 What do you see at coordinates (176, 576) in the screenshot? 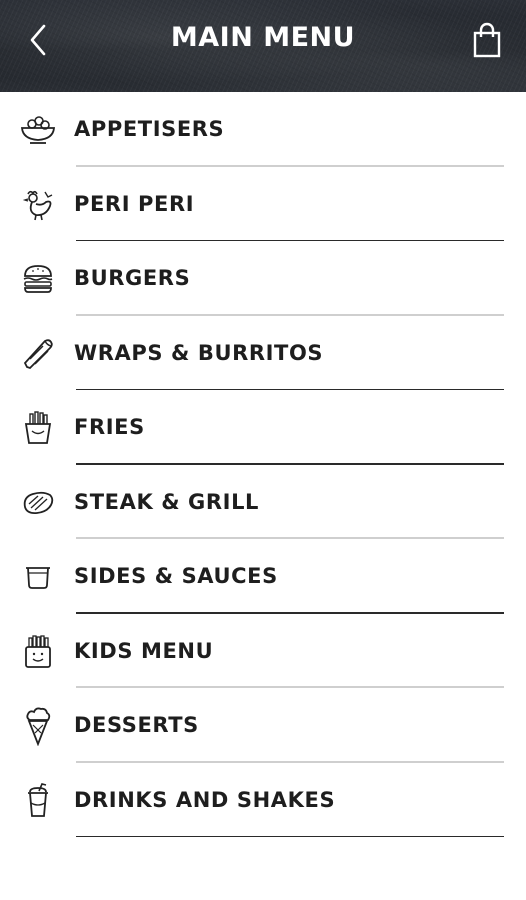
I see `menu-item-label: SIDES & SAUCES` at bounding box center [176, 576].